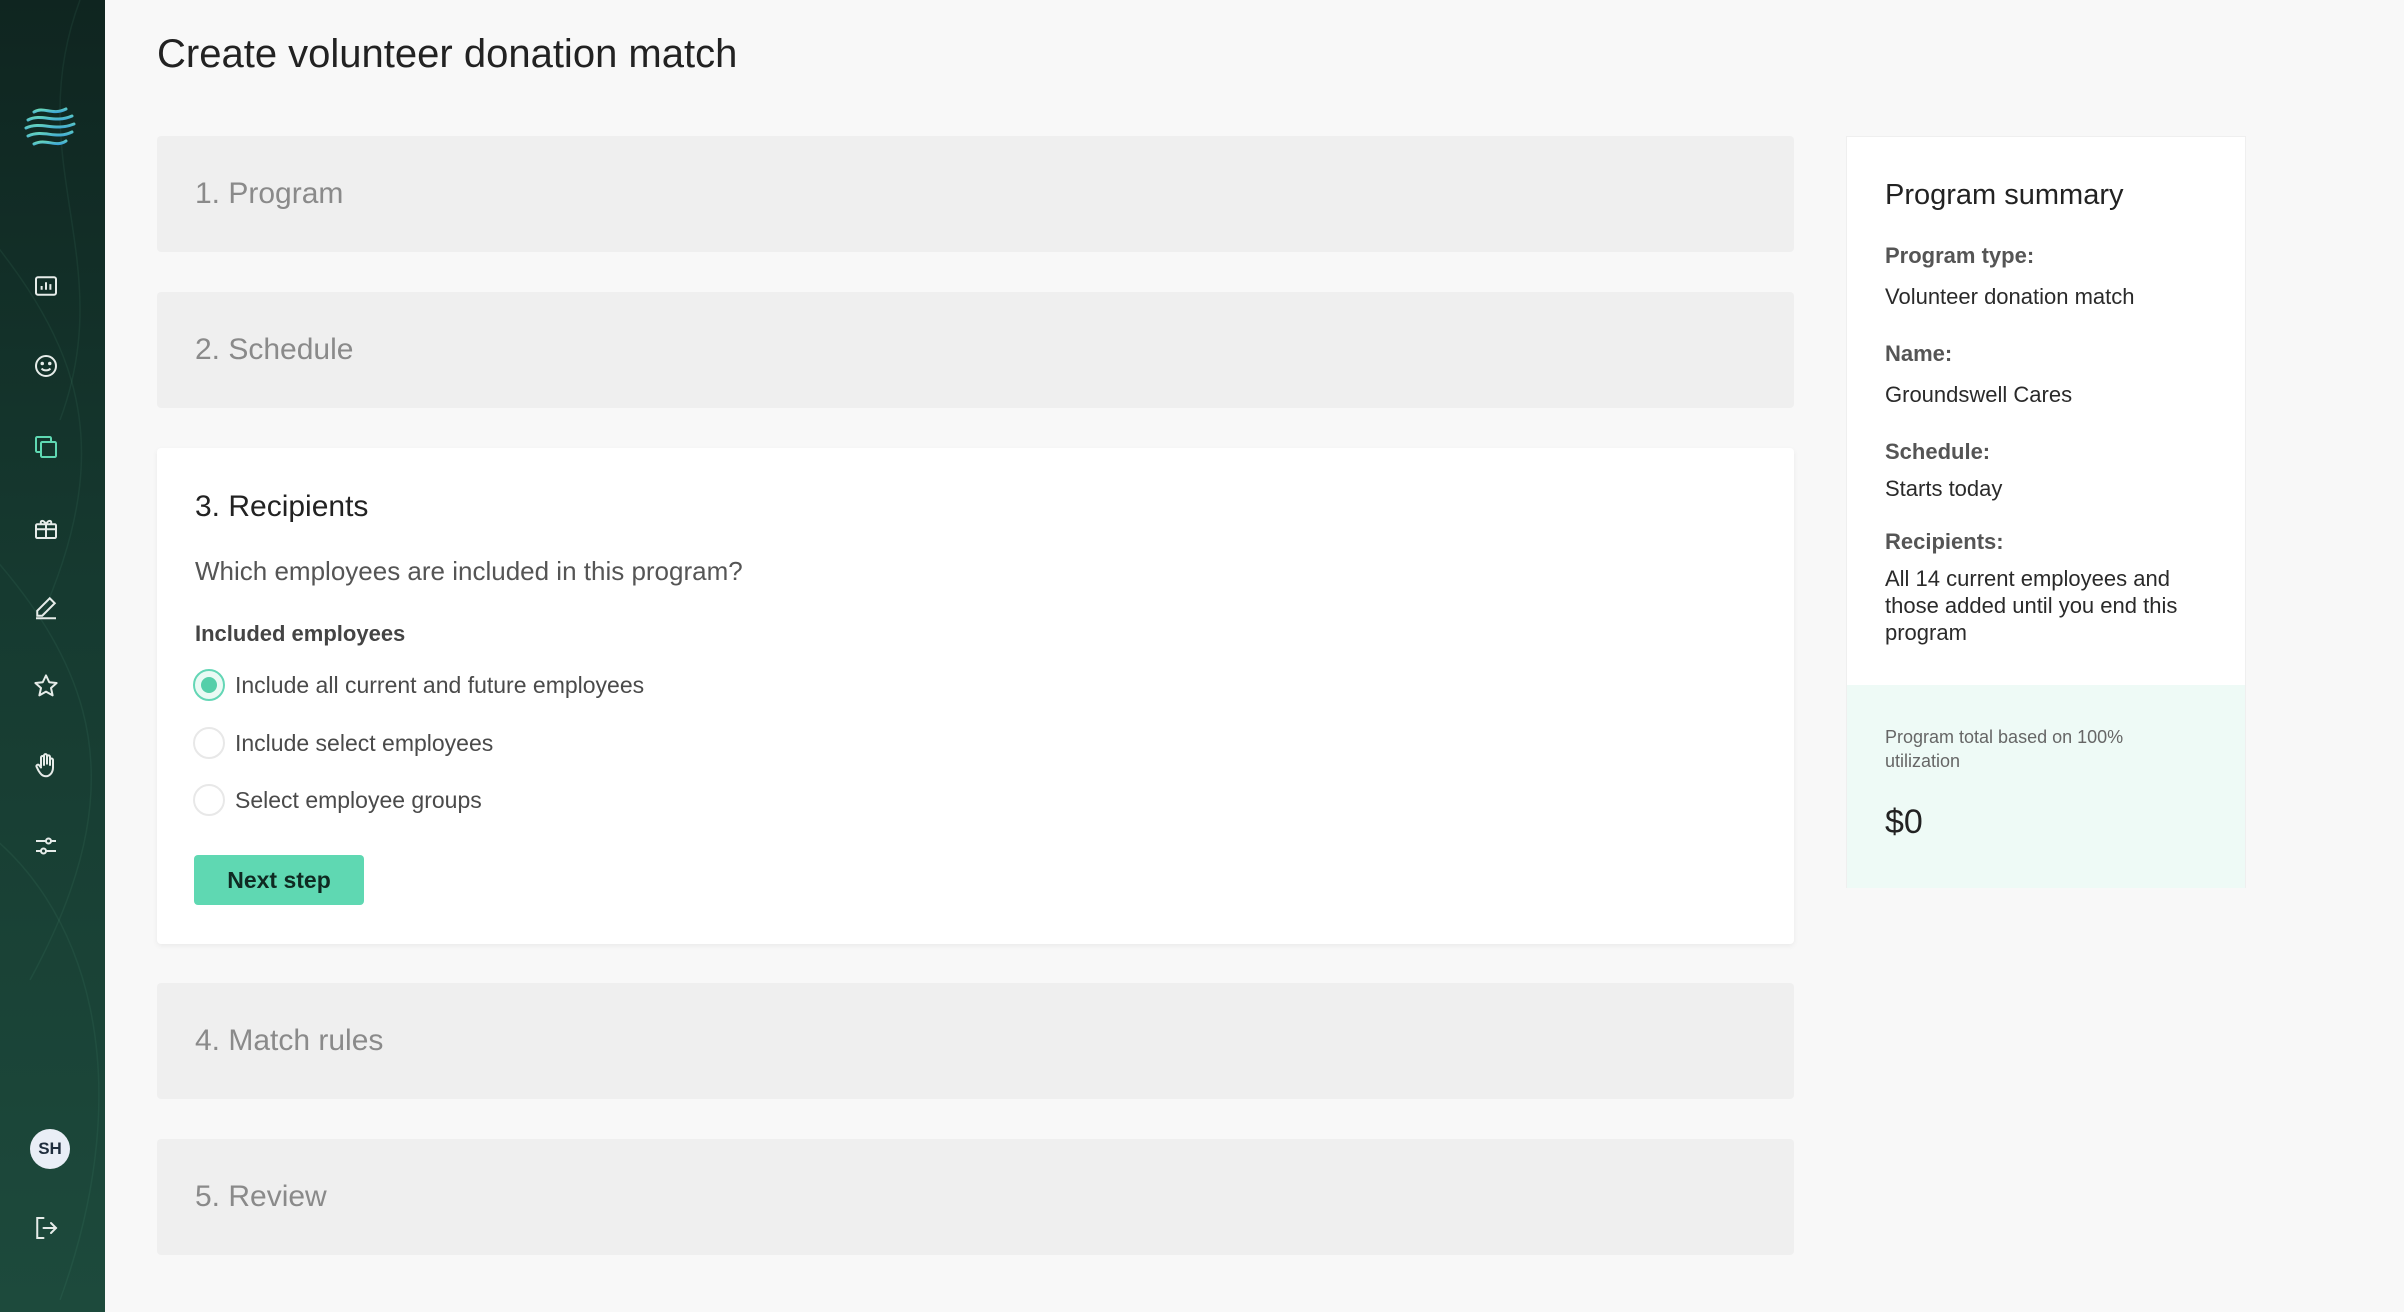 The width and height of the screenshot is (2404, 1312). I want to click on copy-icon, so click(46, 447).